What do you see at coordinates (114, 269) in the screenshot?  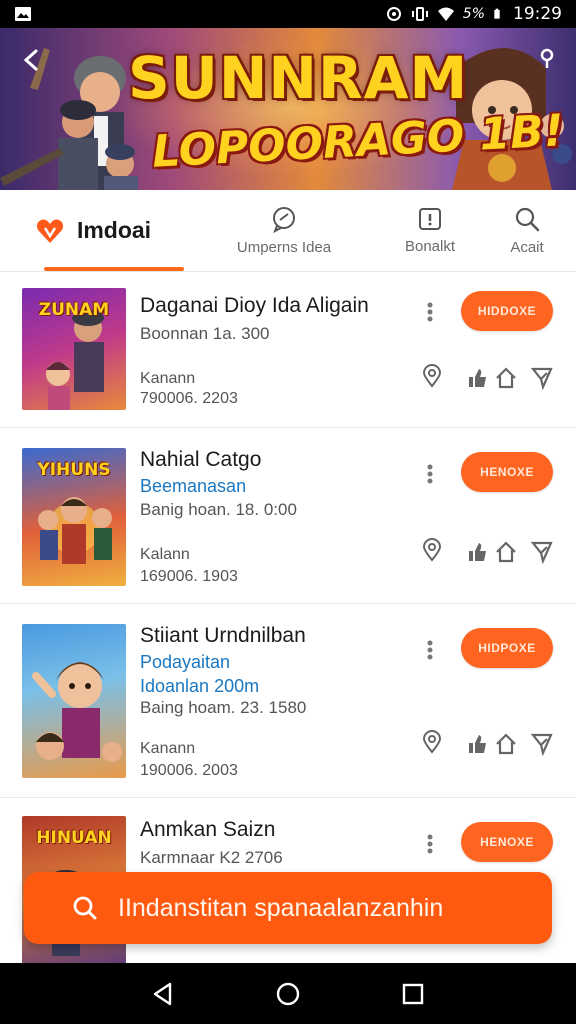 I see `active-tab-indicator` at bounding box center [114, 269].